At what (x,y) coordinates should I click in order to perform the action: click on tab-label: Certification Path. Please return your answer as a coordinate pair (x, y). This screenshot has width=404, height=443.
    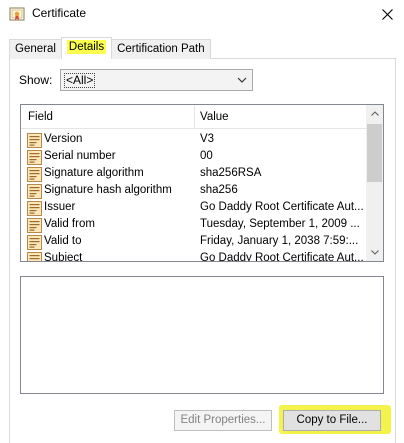
    Looking at the image, I should click on (161, 49).